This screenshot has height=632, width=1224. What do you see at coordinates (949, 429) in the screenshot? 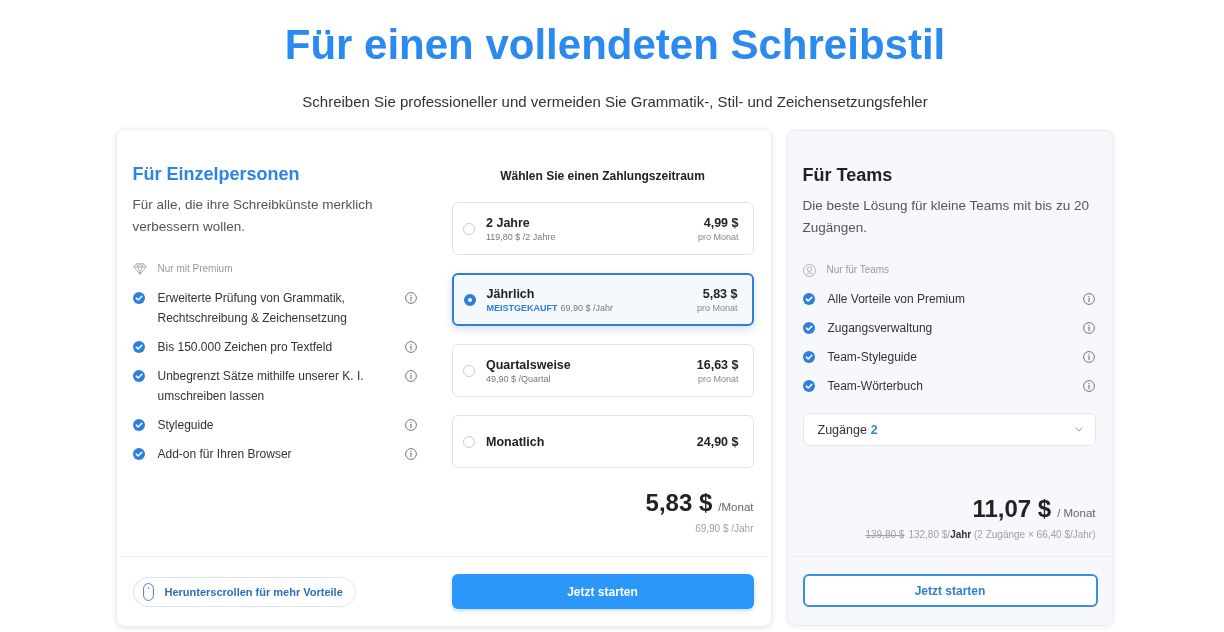
I see `seats-select: Zugänge 2` at bounding box center [949, 429].